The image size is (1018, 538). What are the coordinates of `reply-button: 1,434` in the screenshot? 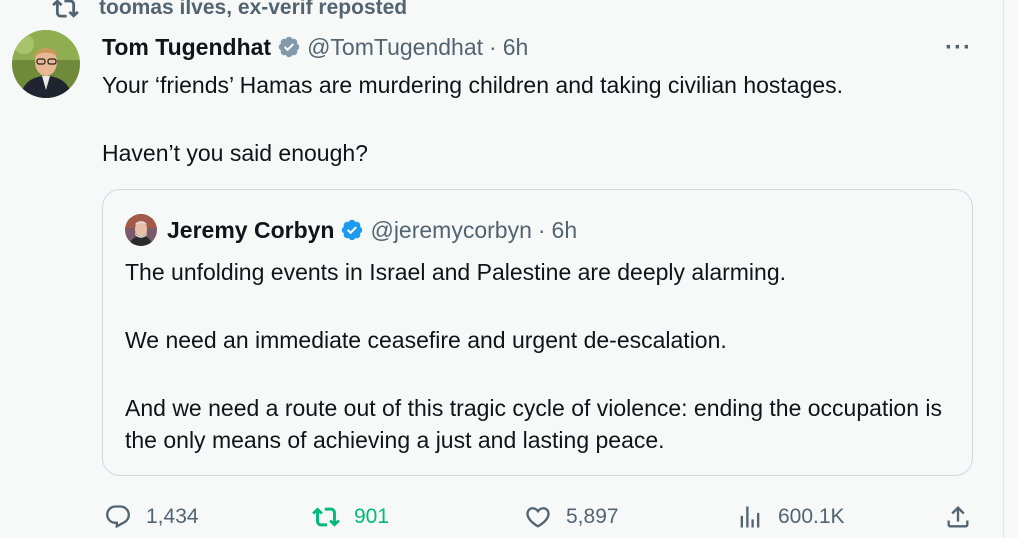 It's located at (151, 517).